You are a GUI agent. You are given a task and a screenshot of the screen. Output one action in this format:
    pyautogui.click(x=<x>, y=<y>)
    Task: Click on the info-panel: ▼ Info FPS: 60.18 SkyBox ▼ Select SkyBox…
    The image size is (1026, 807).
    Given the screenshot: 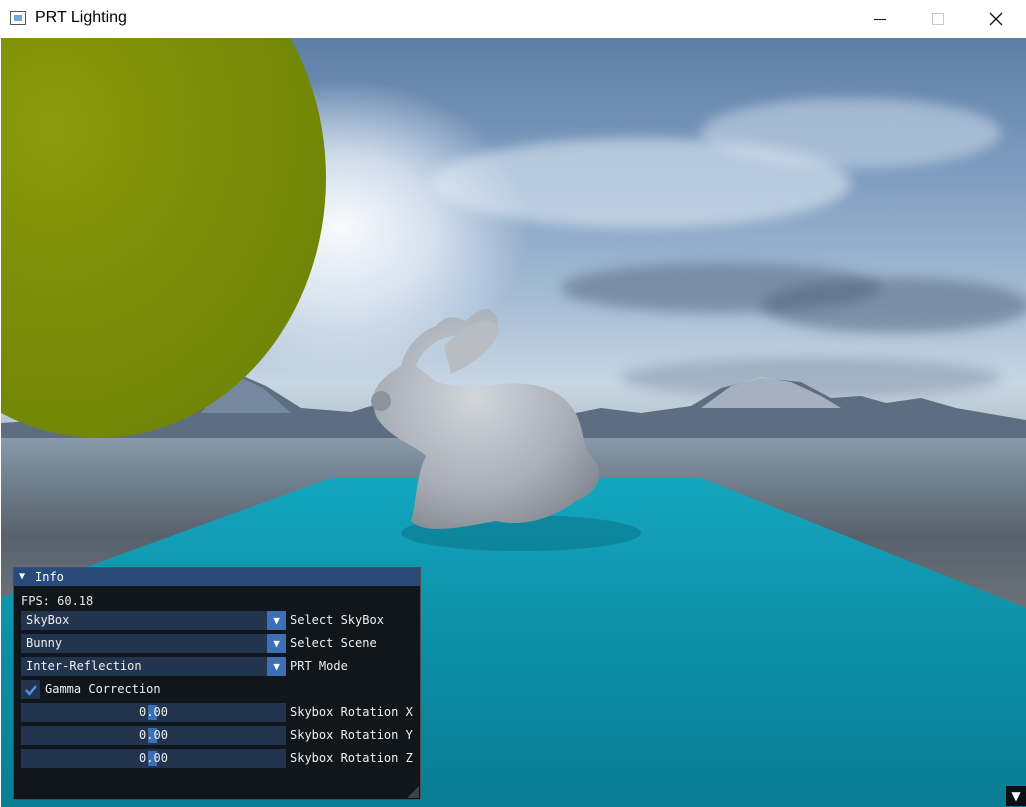 What is the action you would take?
    pyautogui.click(x=217, y=683)
    